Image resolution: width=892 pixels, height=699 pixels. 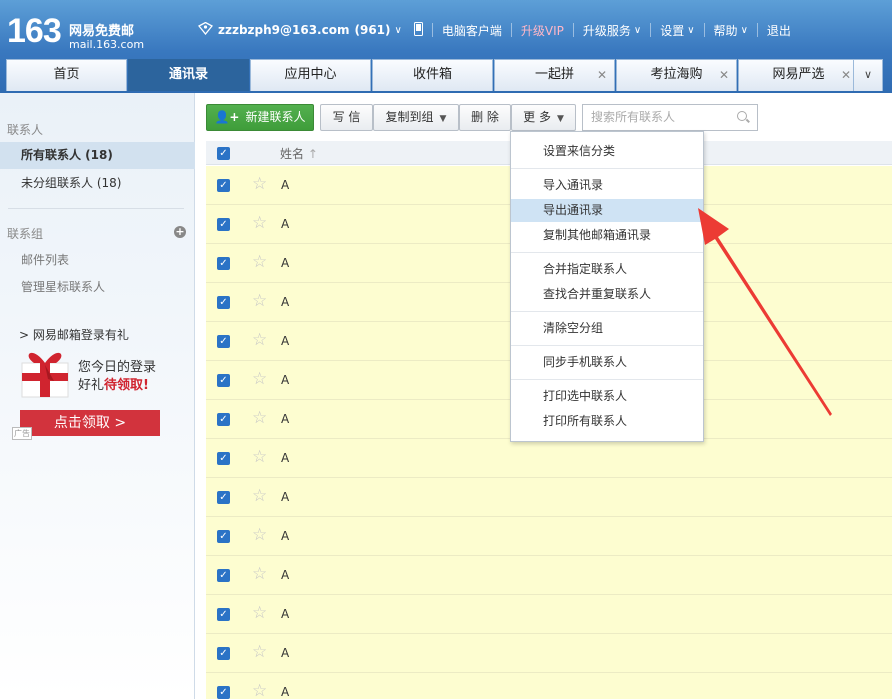 I want to click on tab-group-buy: 一起拼 ✕, so click(x=554, y=75).